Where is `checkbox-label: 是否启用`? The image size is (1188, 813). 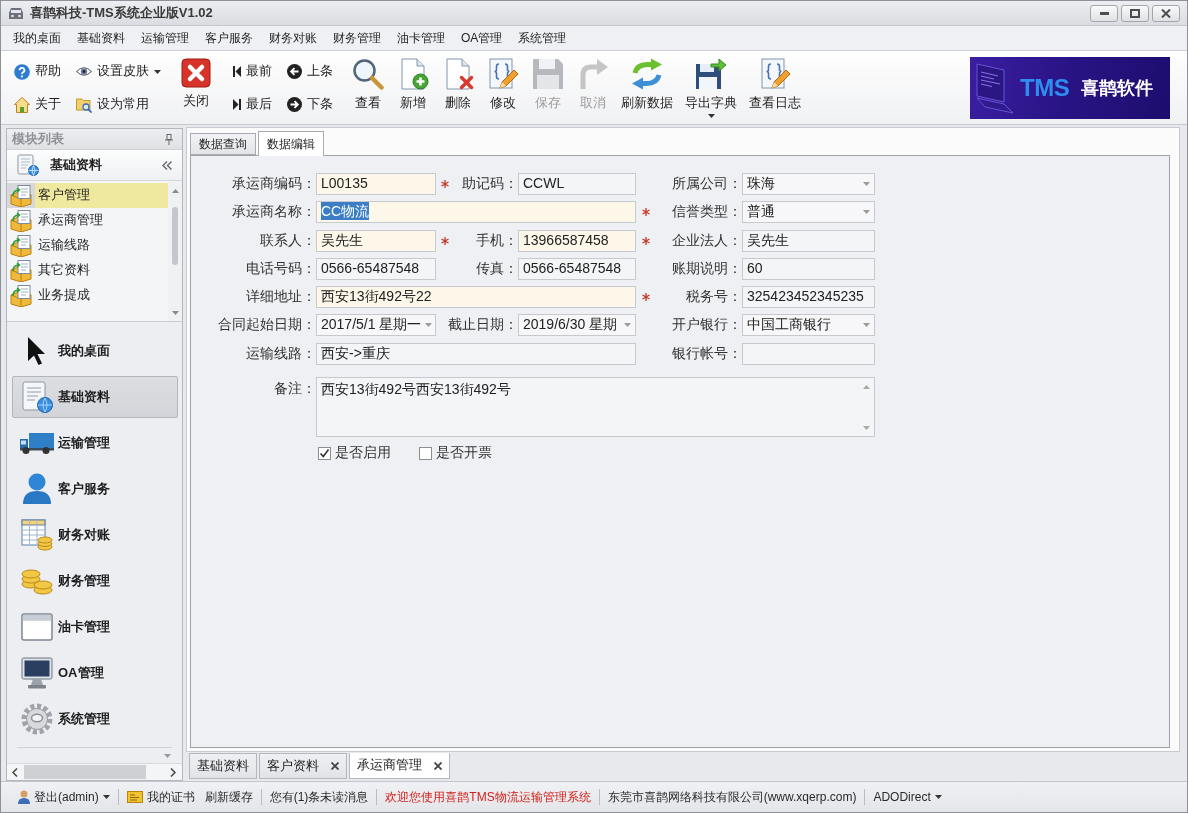
checkbox-label: 是否启用 is located at coordinates (363, 453).